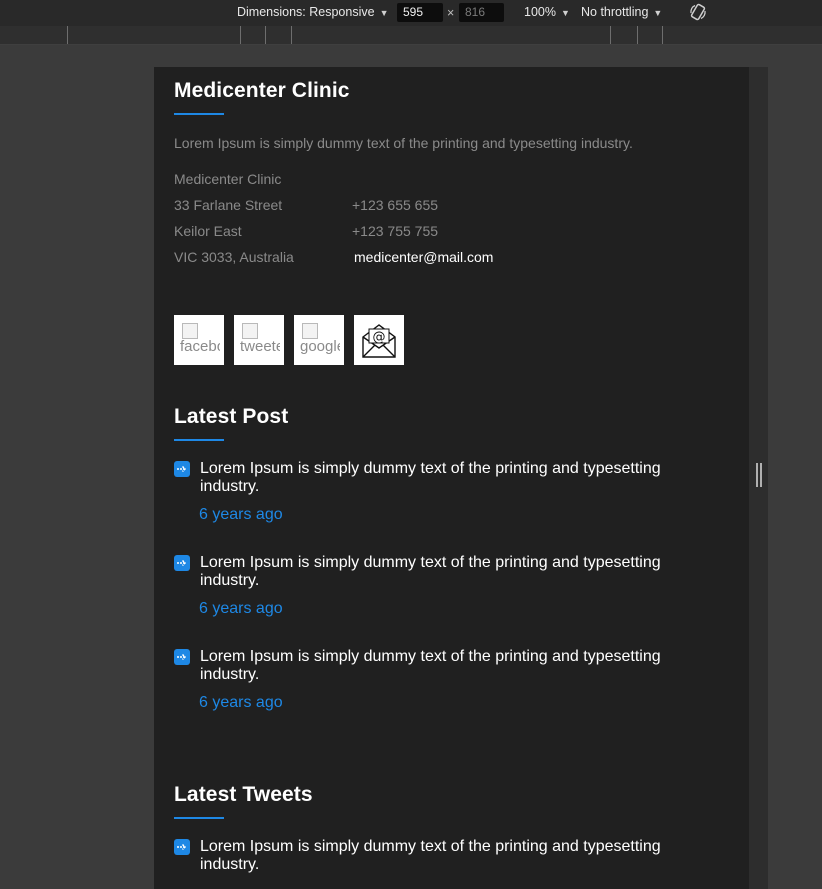  Describe the element at coordinates (481, 12) in the screenshot. I see `height-input: 816` at that location.